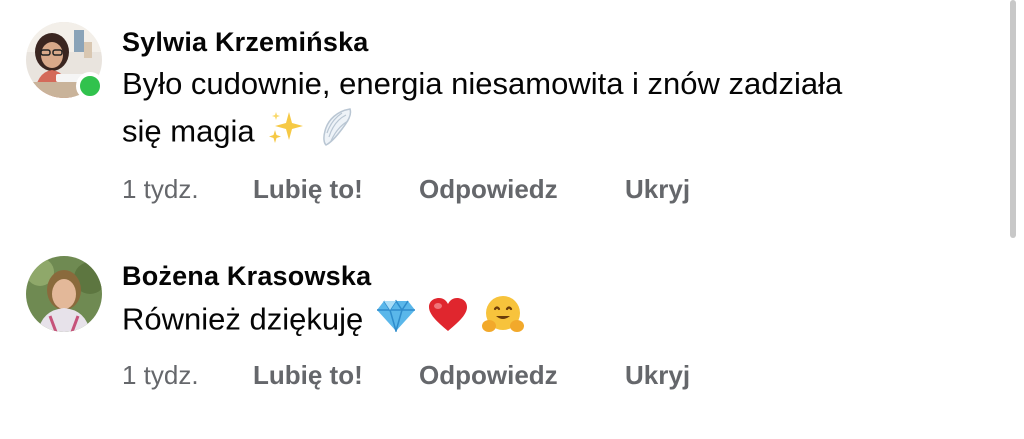  Describe the element at coordinates (243, 319) in the screenshot. I see `comment-text-fragment: Również dziękuję` at that location.